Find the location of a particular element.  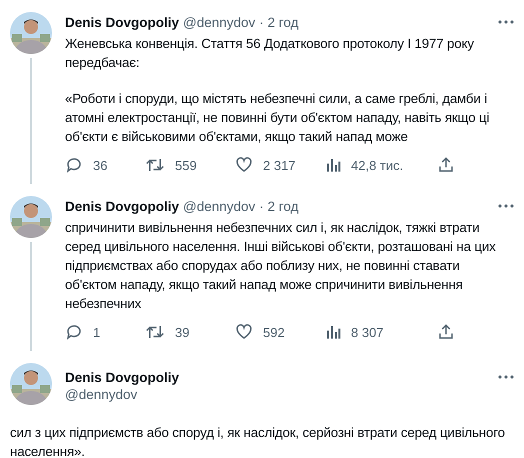

tweet-text: «Роботи і споруди, що містять небезпечні сили, а саме греблі, дамби і атомні електростанції, не повинні бути об'єктом нападу, навіть якщо ці об'єкти є військовими об'єктами, якщо такий напад може is located at coordinates (277, 118).